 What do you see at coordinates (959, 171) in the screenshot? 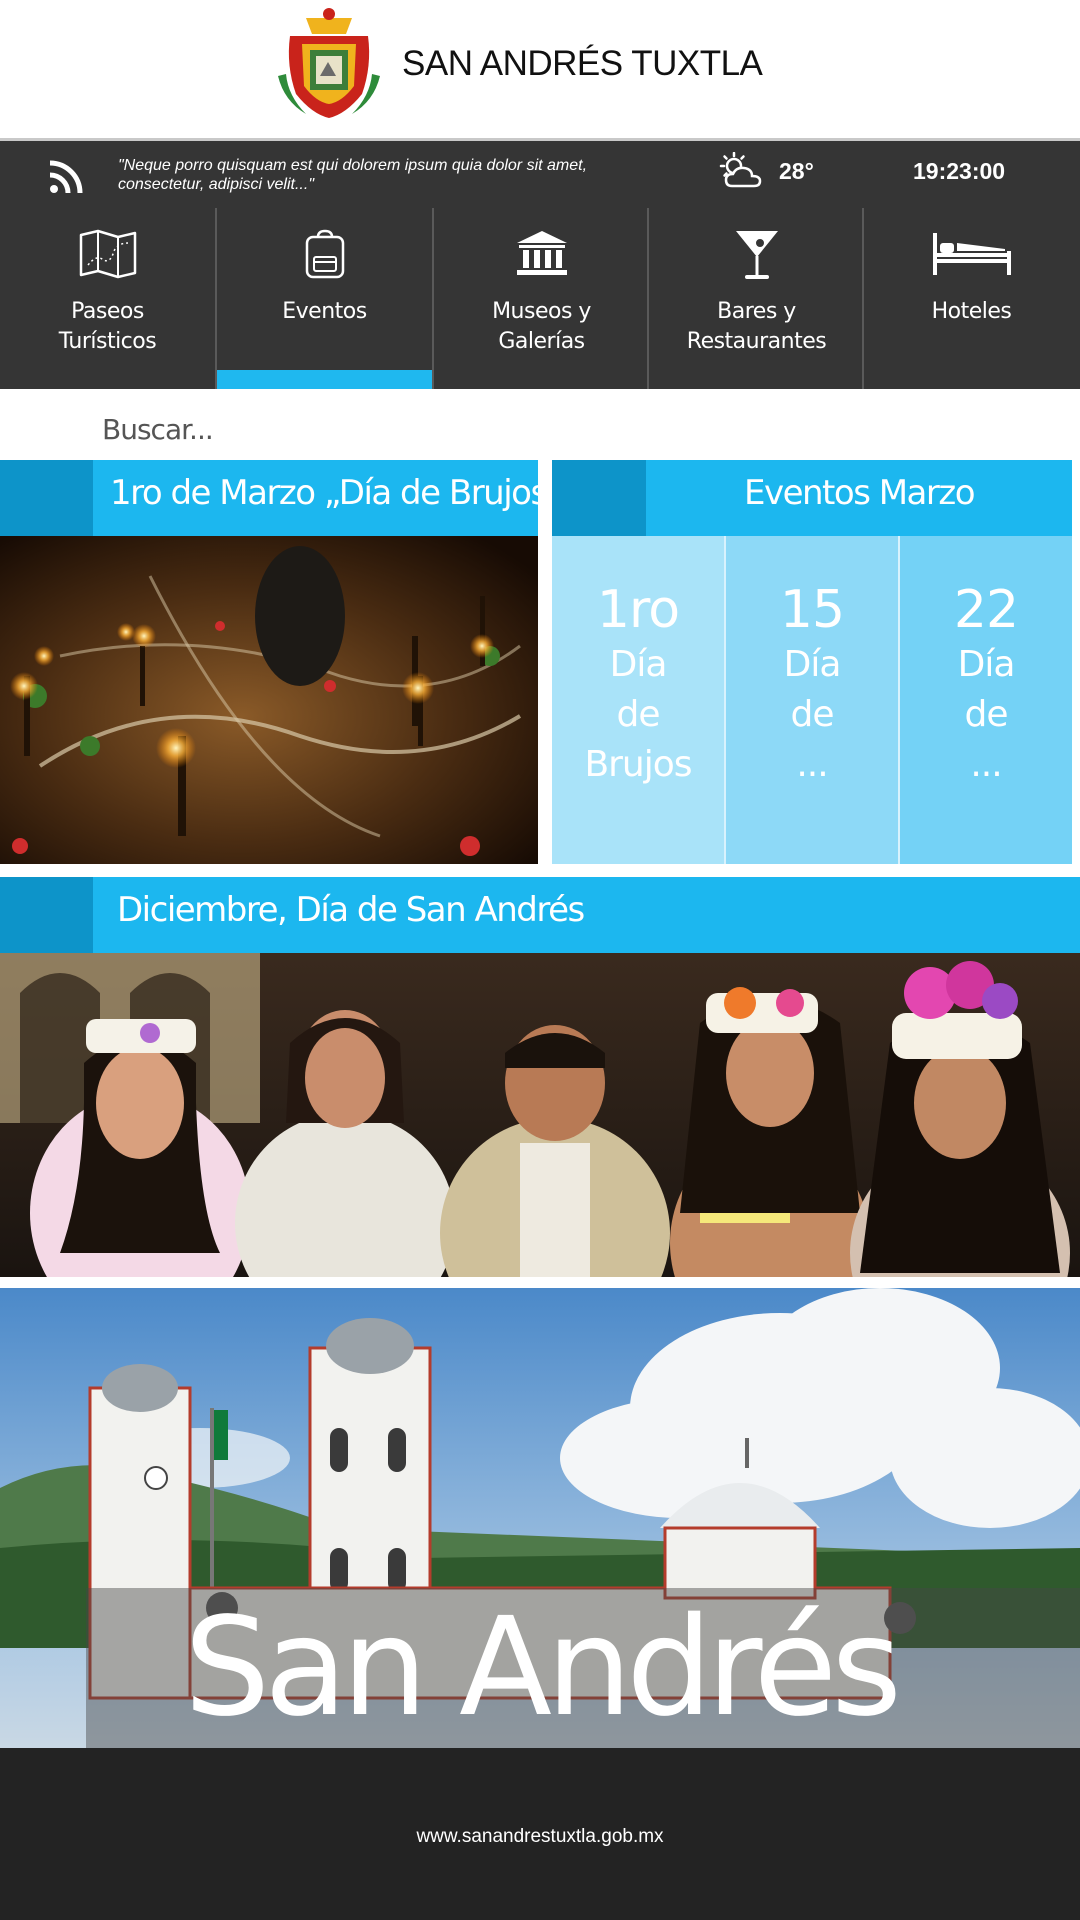
I see `clock: 19:23:00` at bounding box center [959, 171].